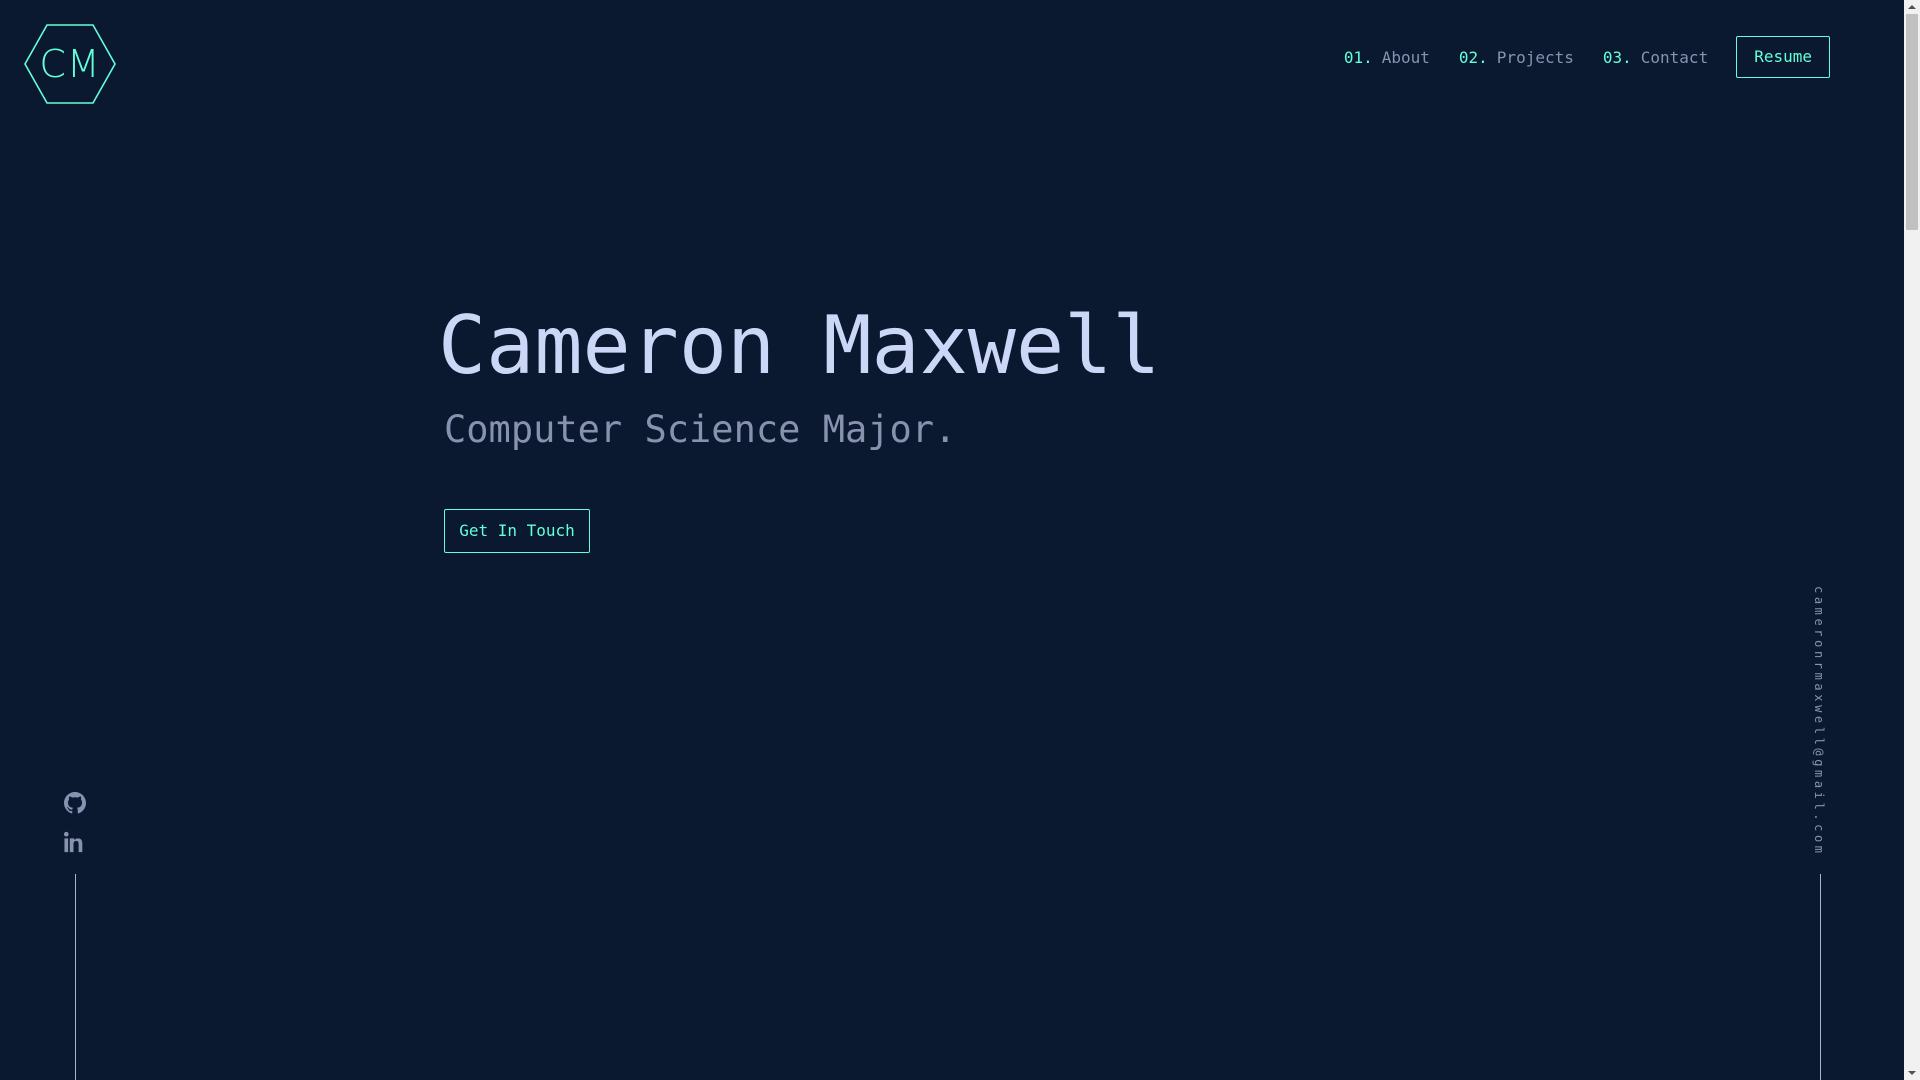 The width and height of the screenshot is (1920, 1080). Describe the element at coordinates (517, 531) in the screenshot. I see `get-in-touch-button: Get In Touch` at that location.